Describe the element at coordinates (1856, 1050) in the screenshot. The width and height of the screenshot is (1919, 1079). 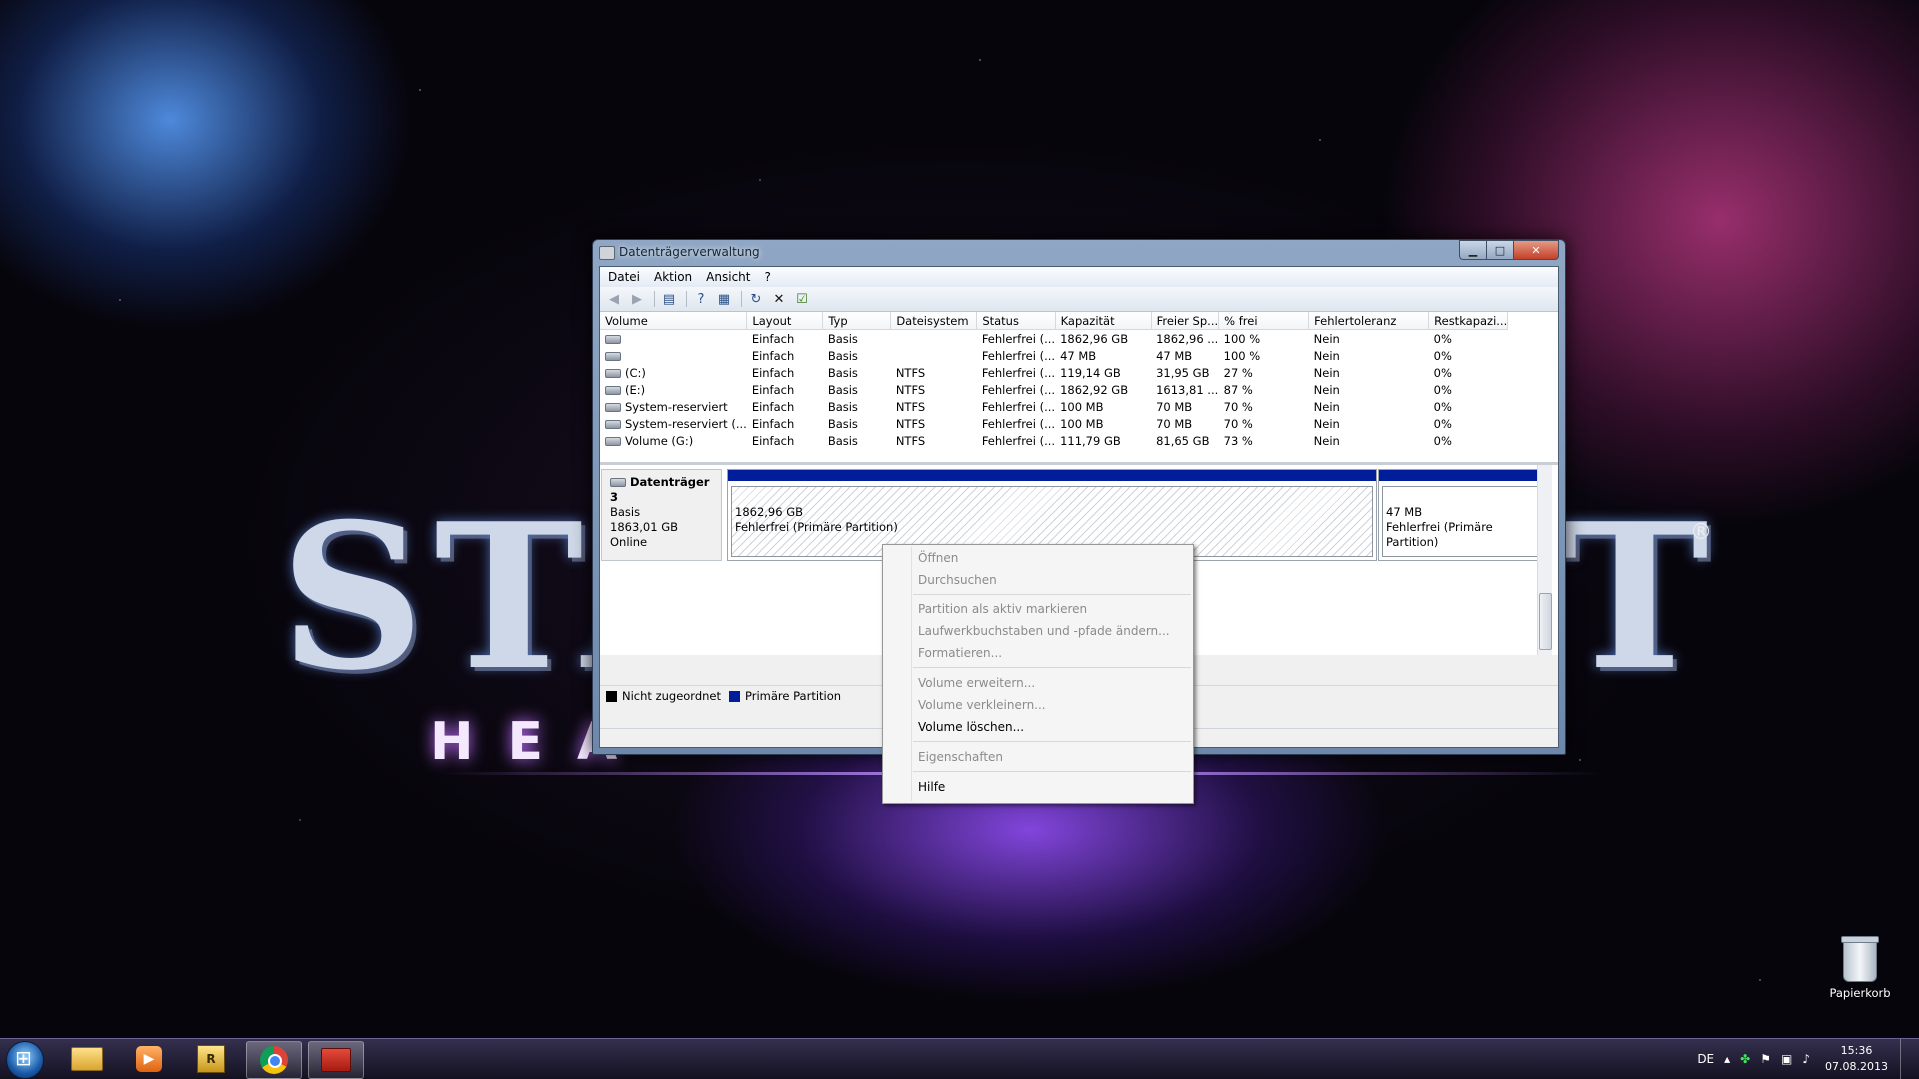
I see `clock-time: 15:36` at that location.